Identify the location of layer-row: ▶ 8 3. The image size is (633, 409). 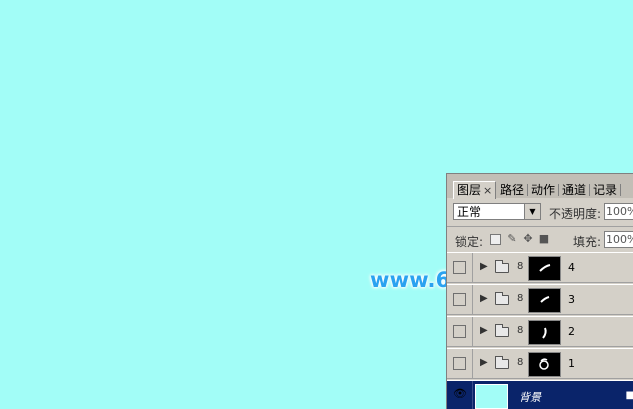
(540, 299).